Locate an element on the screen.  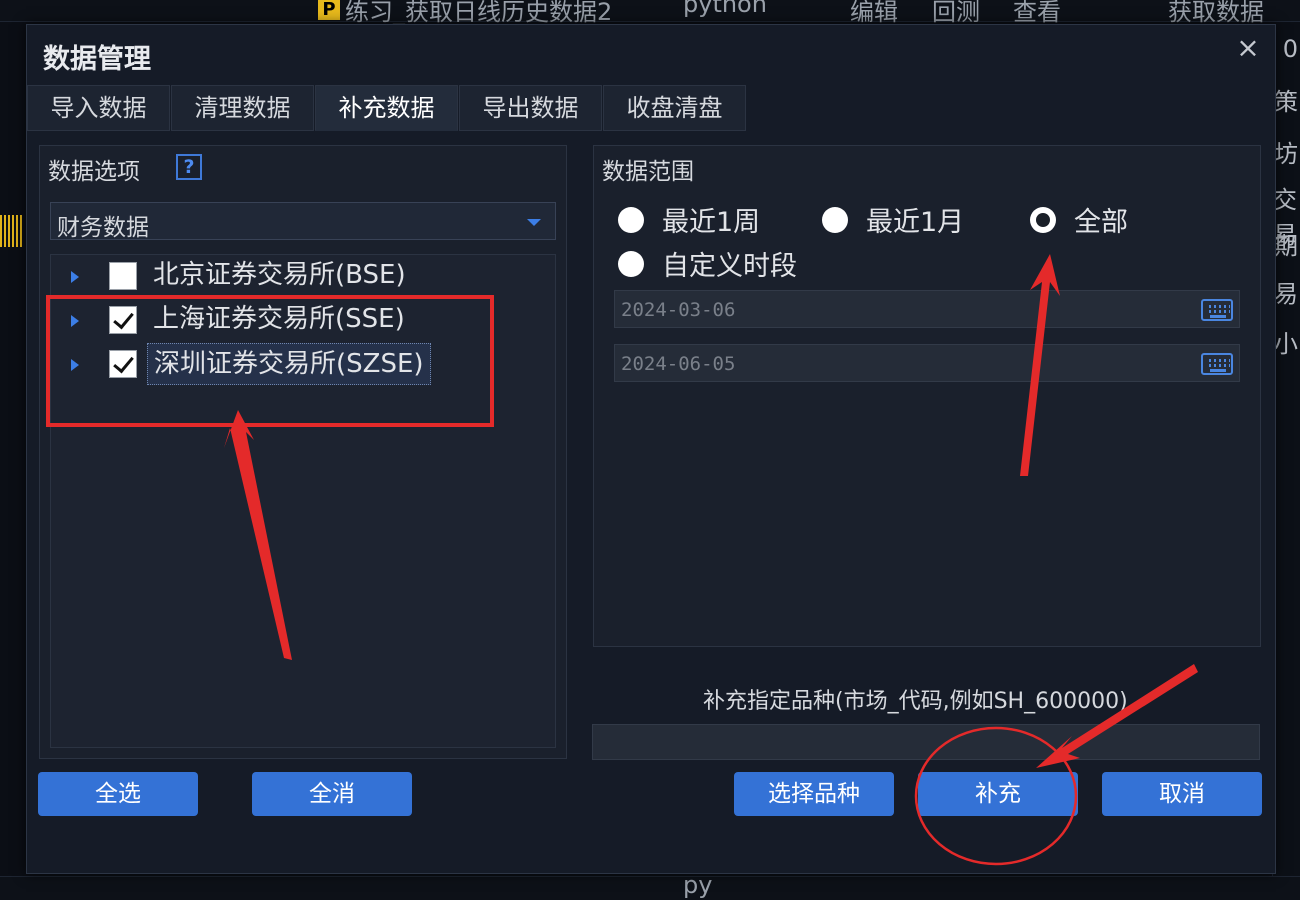
radio-label: 最近1月 is located at coordinates (915, 222).